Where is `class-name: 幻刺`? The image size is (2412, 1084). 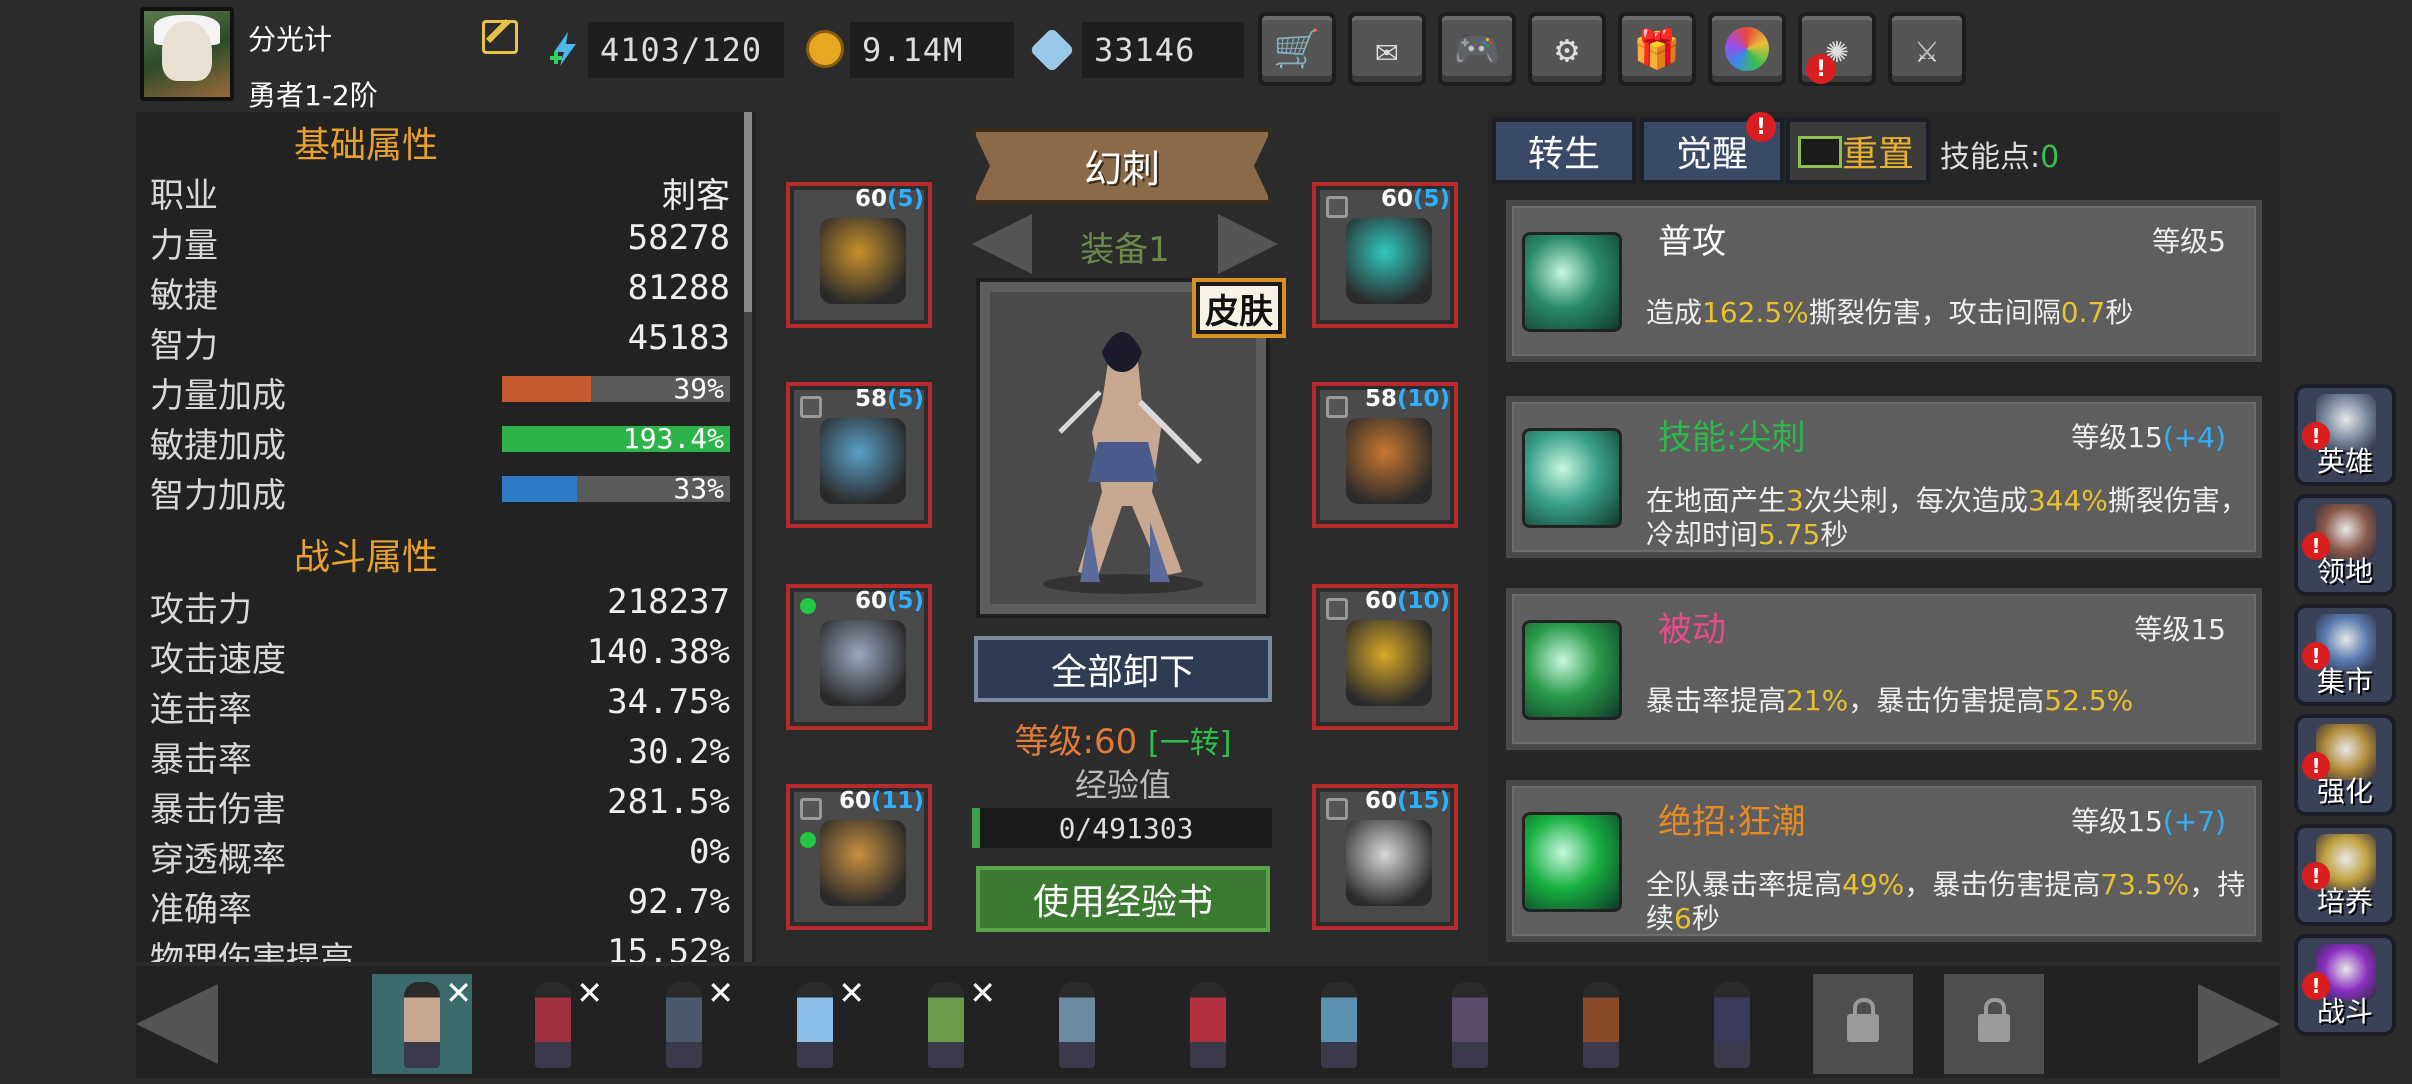 class-name: 幻刺 is located at coordinates (1121, 169).